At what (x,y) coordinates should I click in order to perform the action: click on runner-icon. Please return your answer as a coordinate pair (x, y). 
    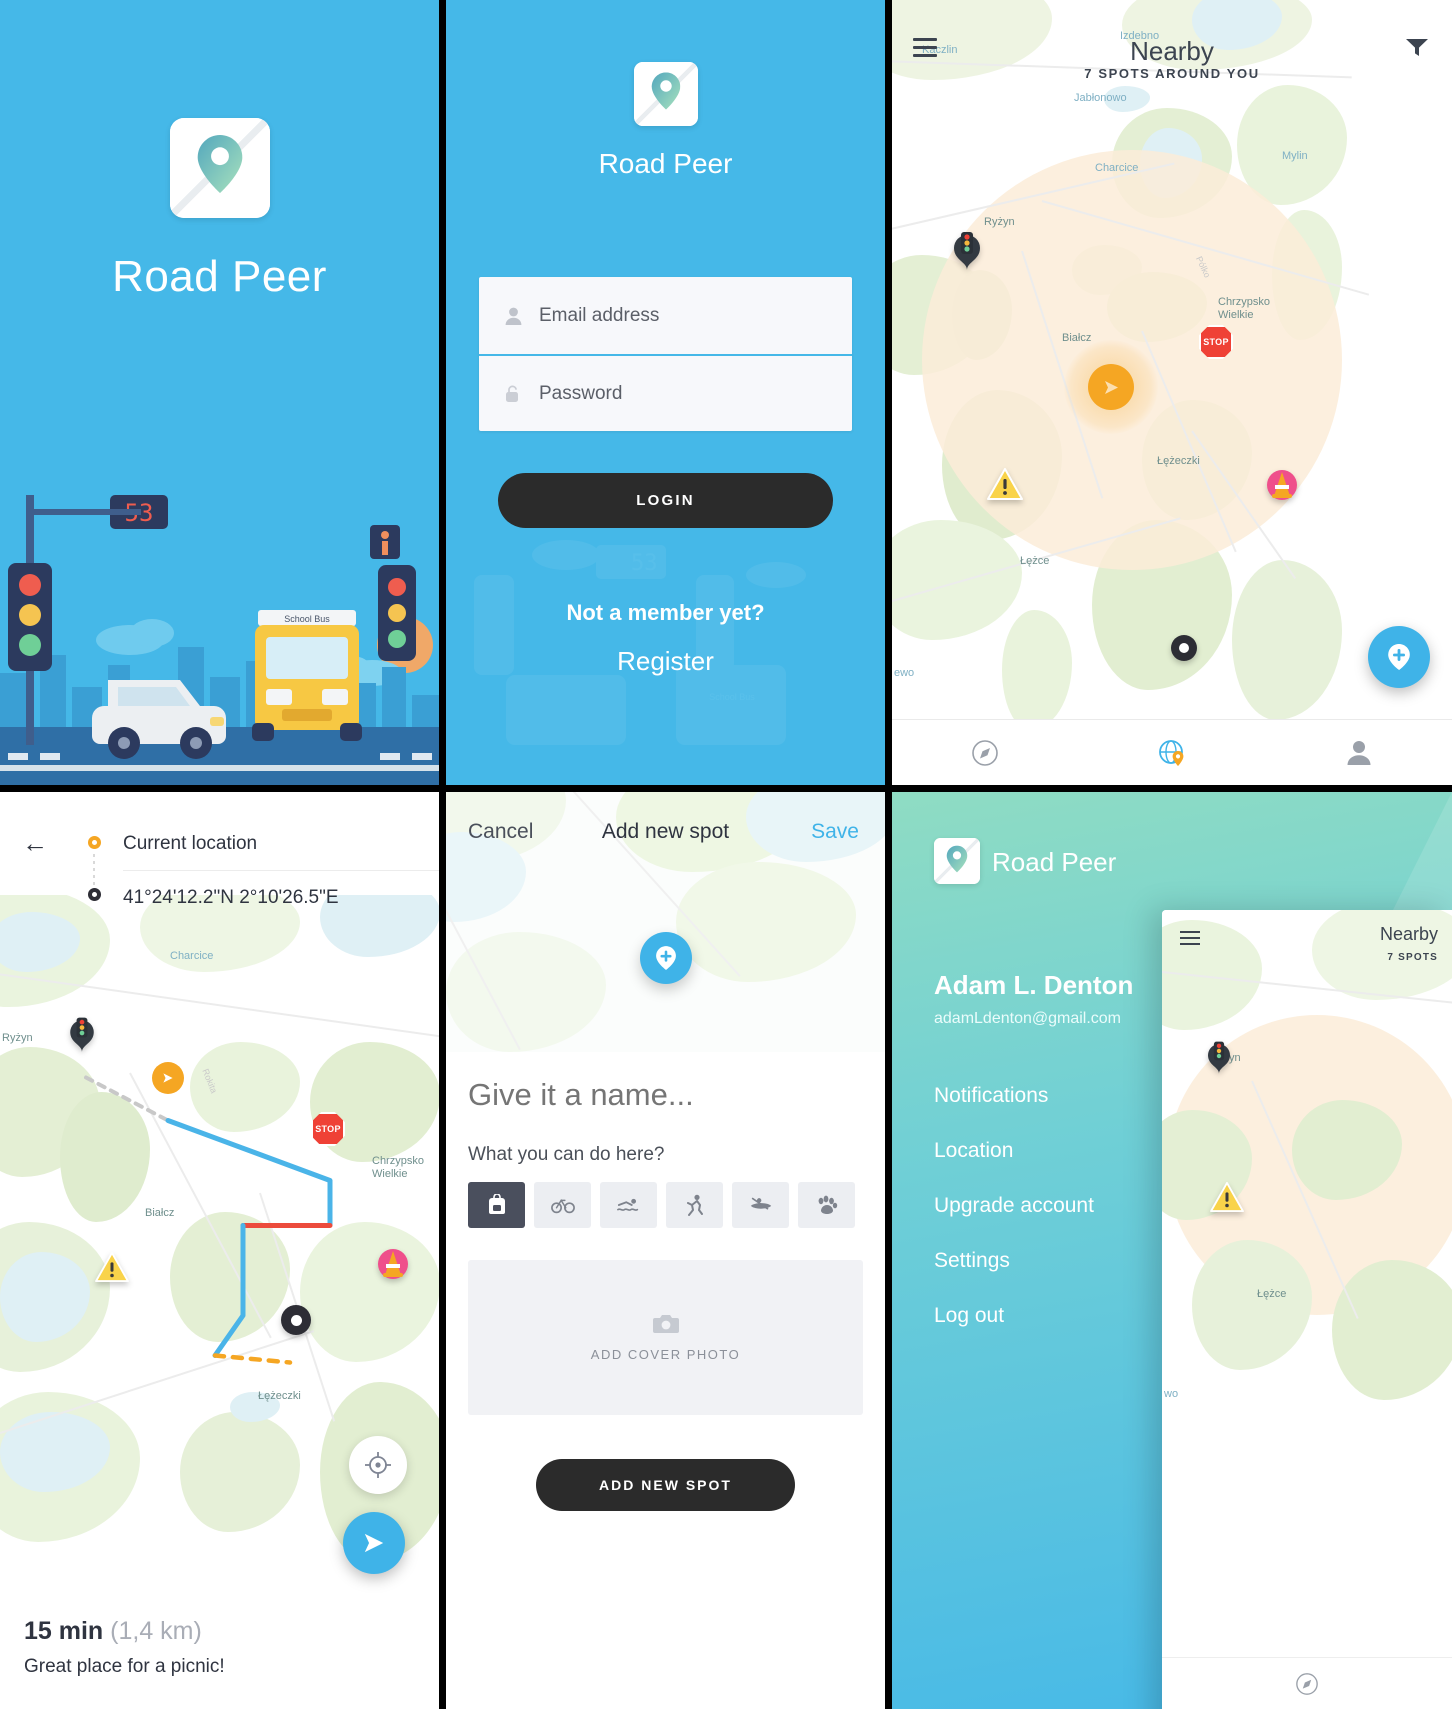
    Looking at the image, I should click on (694, 1205).